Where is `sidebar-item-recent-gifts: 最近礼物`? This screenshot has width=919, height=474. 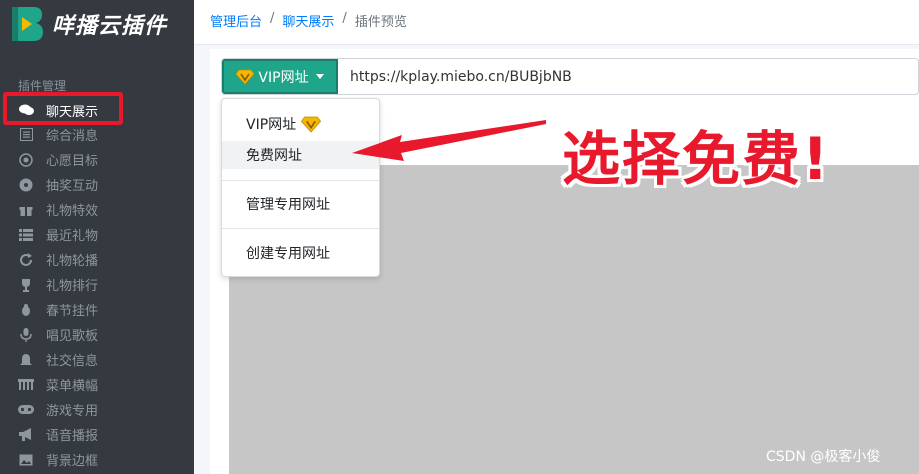 sidebar-item-recent-gifts: 最近礼物 is located at coordinates (97, 234).